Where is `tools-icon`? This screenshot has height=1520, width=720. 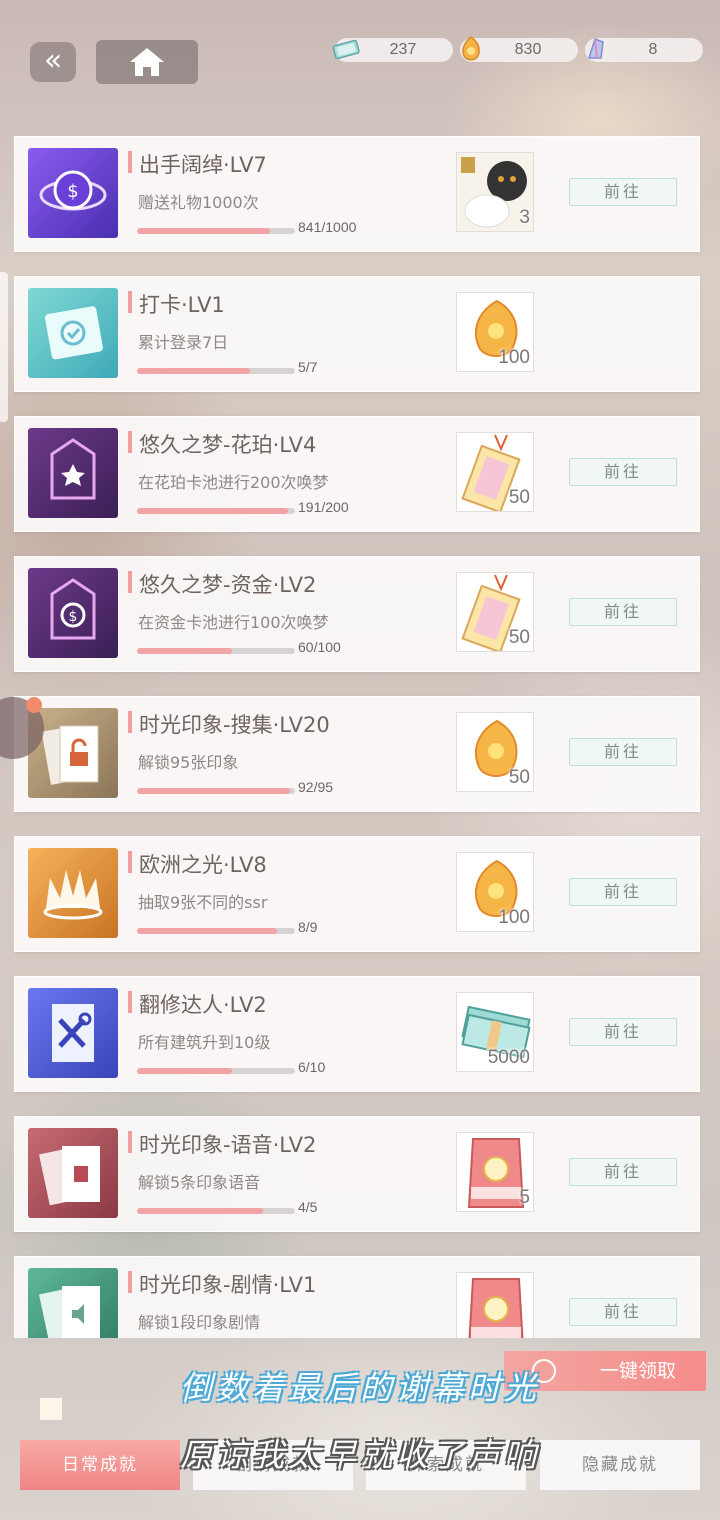
tools-icon is located at coordinates (73, 1033).